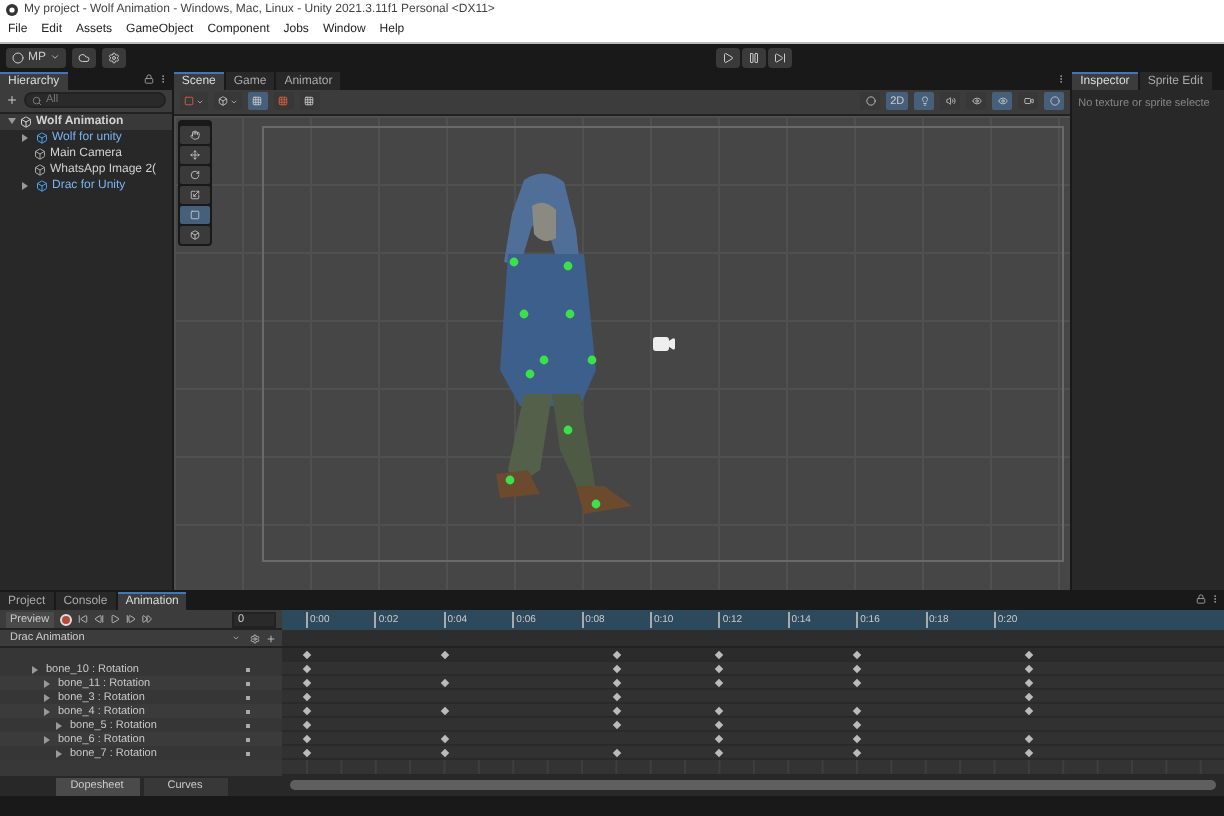 The height and width of the screenshot is (816, 1224). Describe the element at coordinates (130, 619) in the screenshot. I see `next-frame-icon` at that location.